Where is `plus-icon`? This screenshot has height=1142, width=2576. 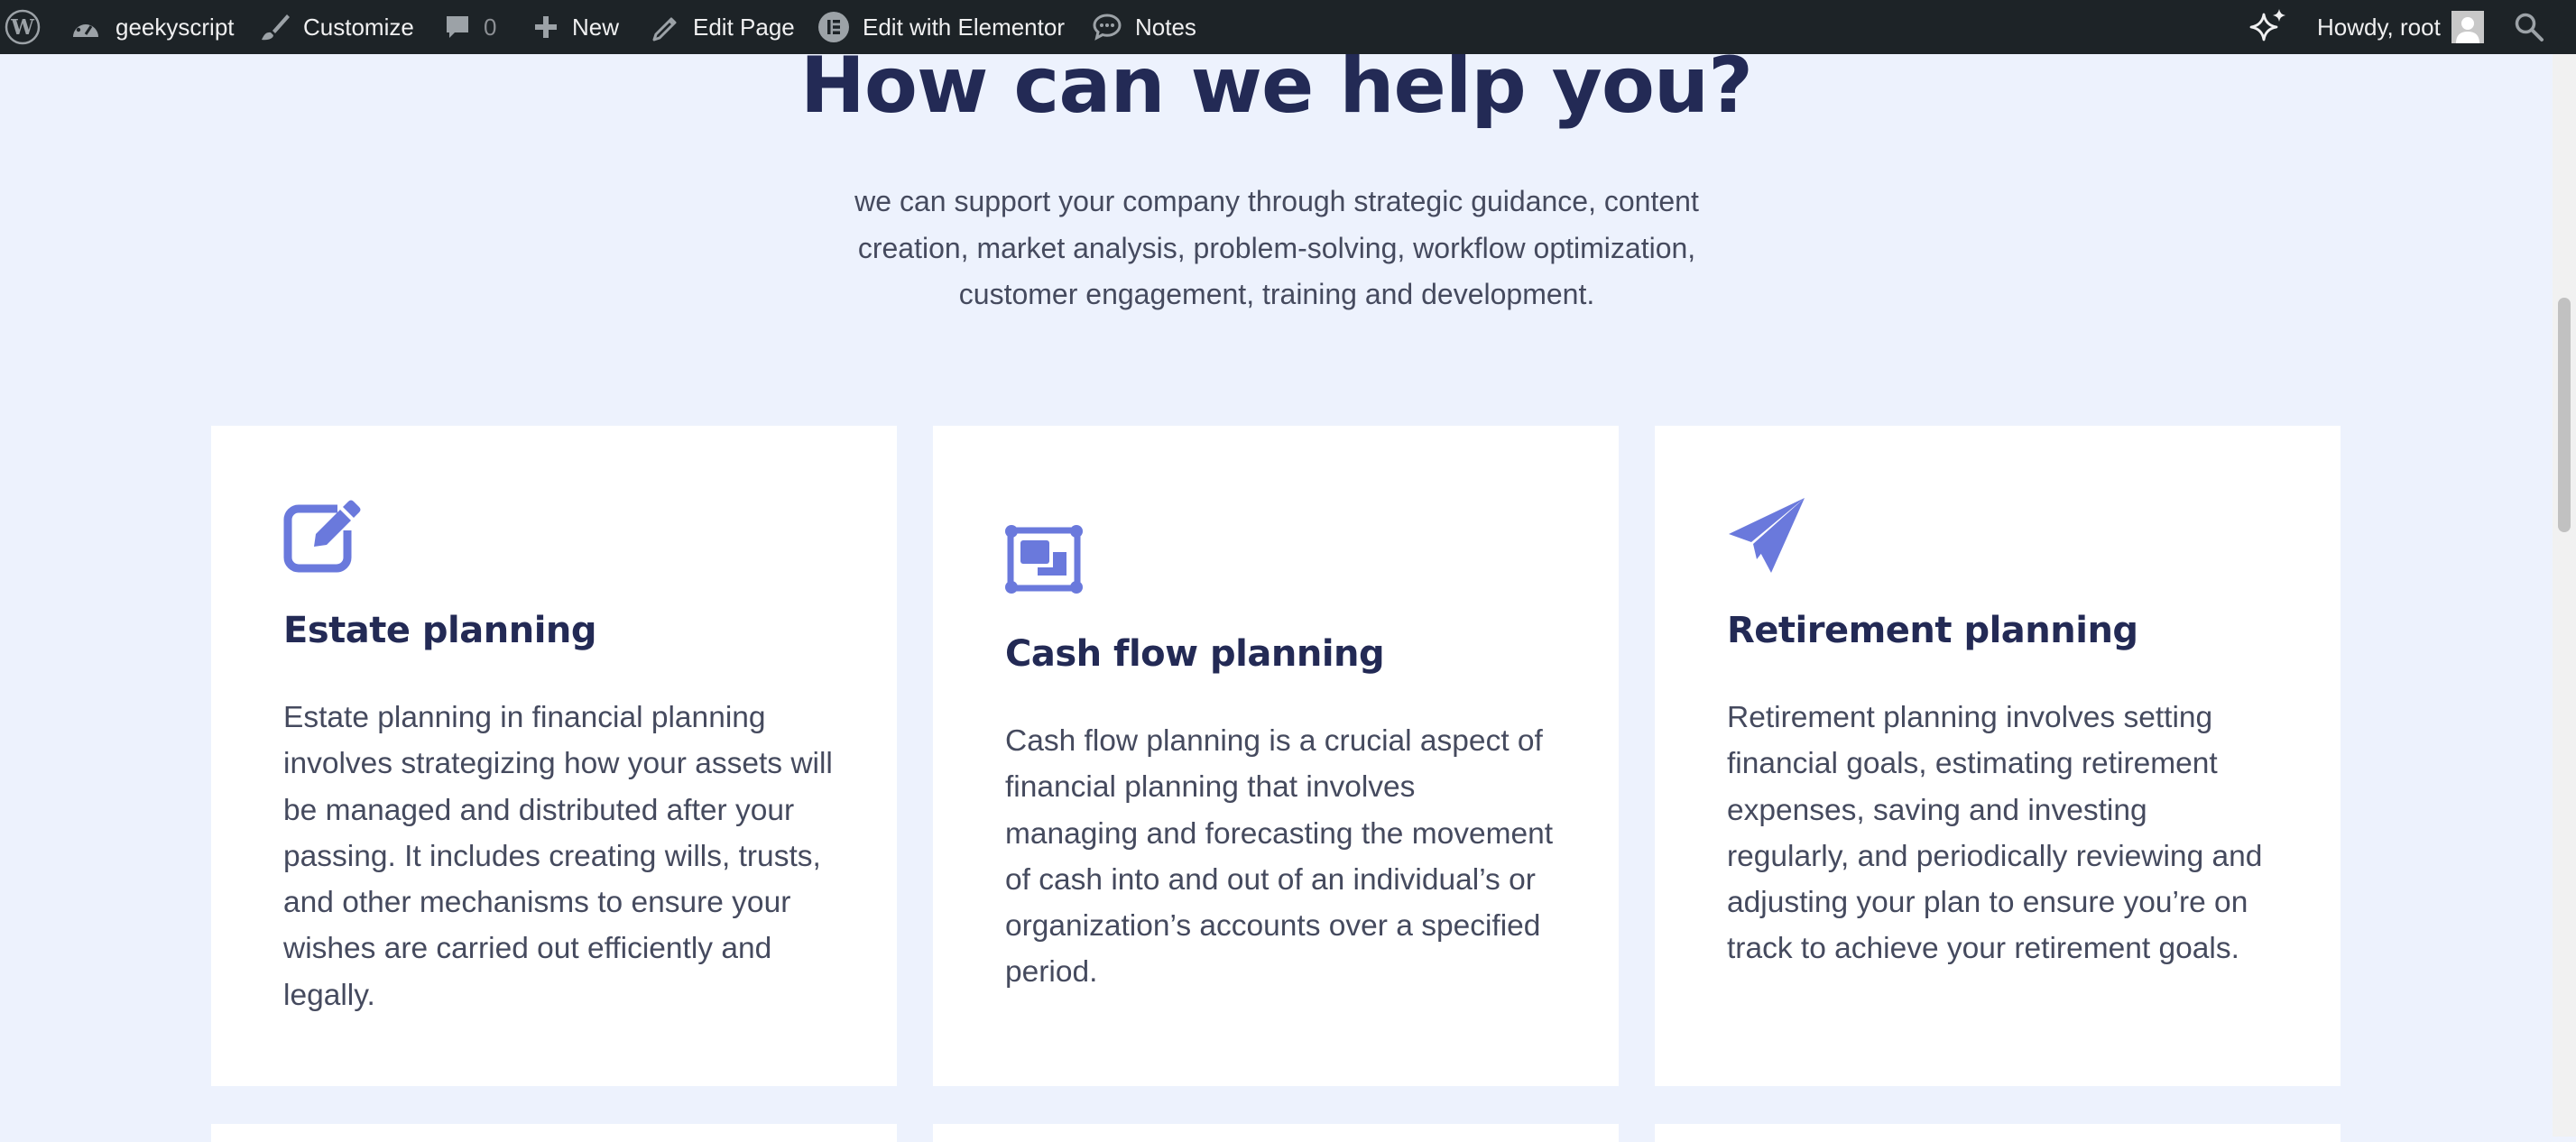 plus-icon is located at coordinates (545, 28).